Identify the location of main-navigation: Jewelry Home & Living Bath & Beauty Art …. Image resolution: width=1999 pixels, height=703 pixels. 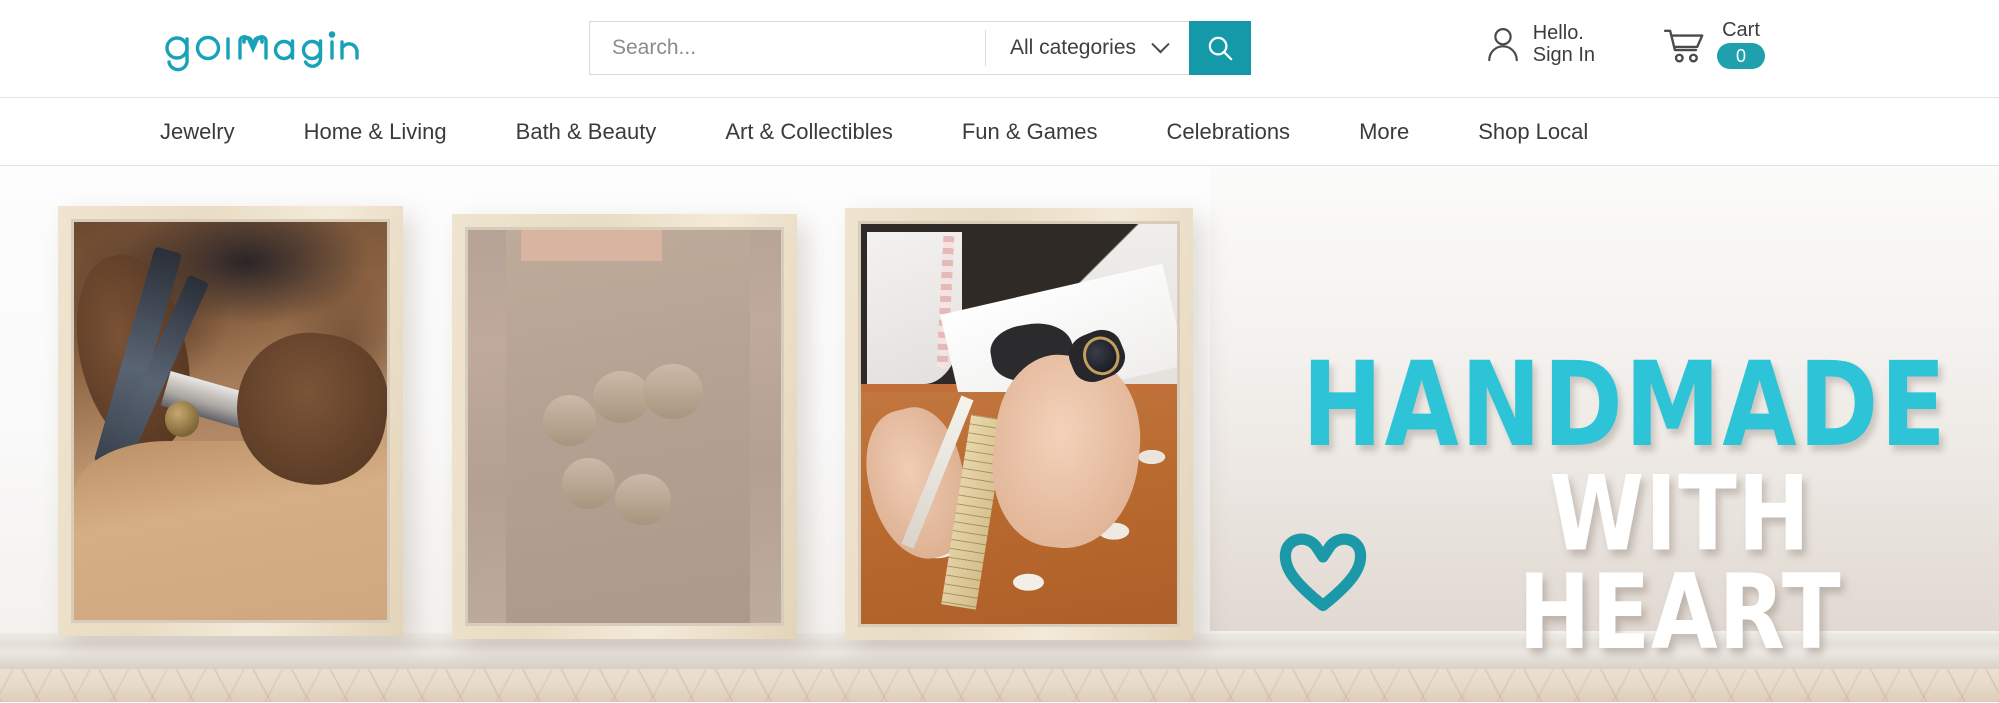
(999, 132).